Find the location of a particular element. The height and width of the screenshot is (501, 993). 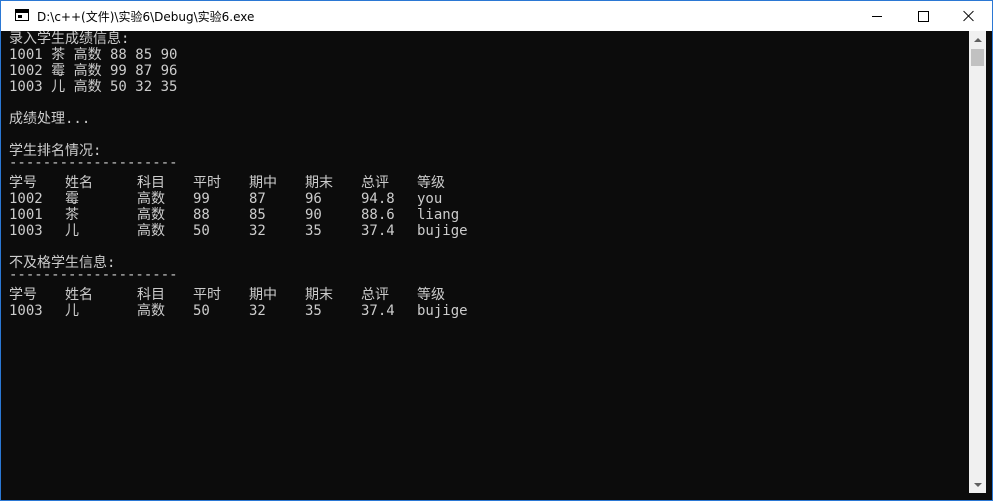

scroll-thumb is located at coordinates (977, 57).